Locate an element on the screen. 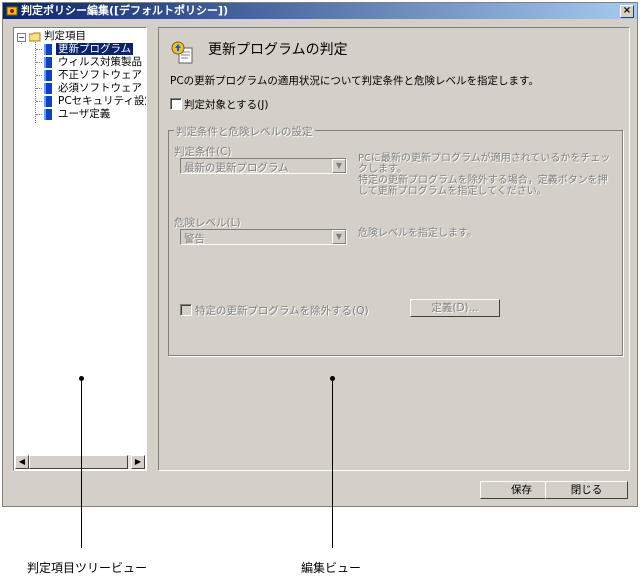  condition-select-value: 最新の更新プログラム is located at coordinates (236, 168).